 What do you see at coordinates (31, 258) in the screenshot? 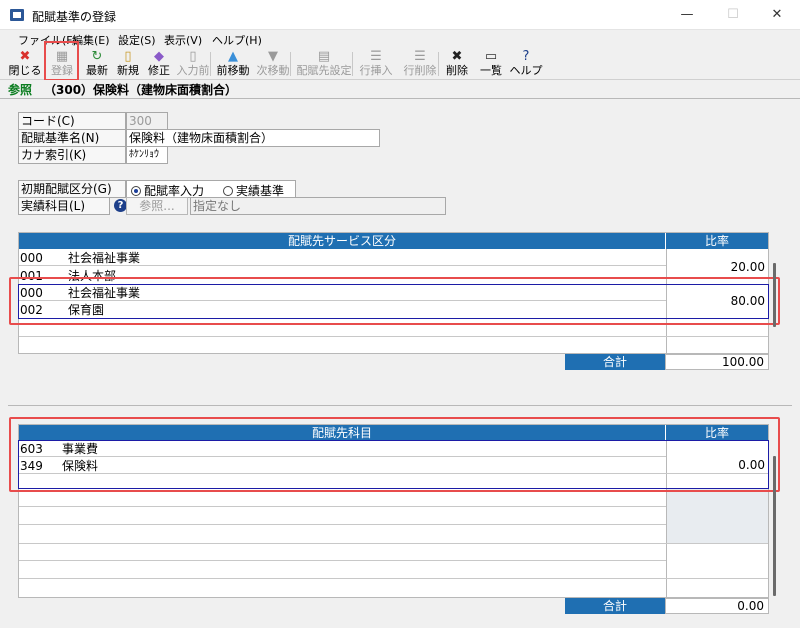
I see `service-row-1-code1: 000` at bounding box center [31, 258].